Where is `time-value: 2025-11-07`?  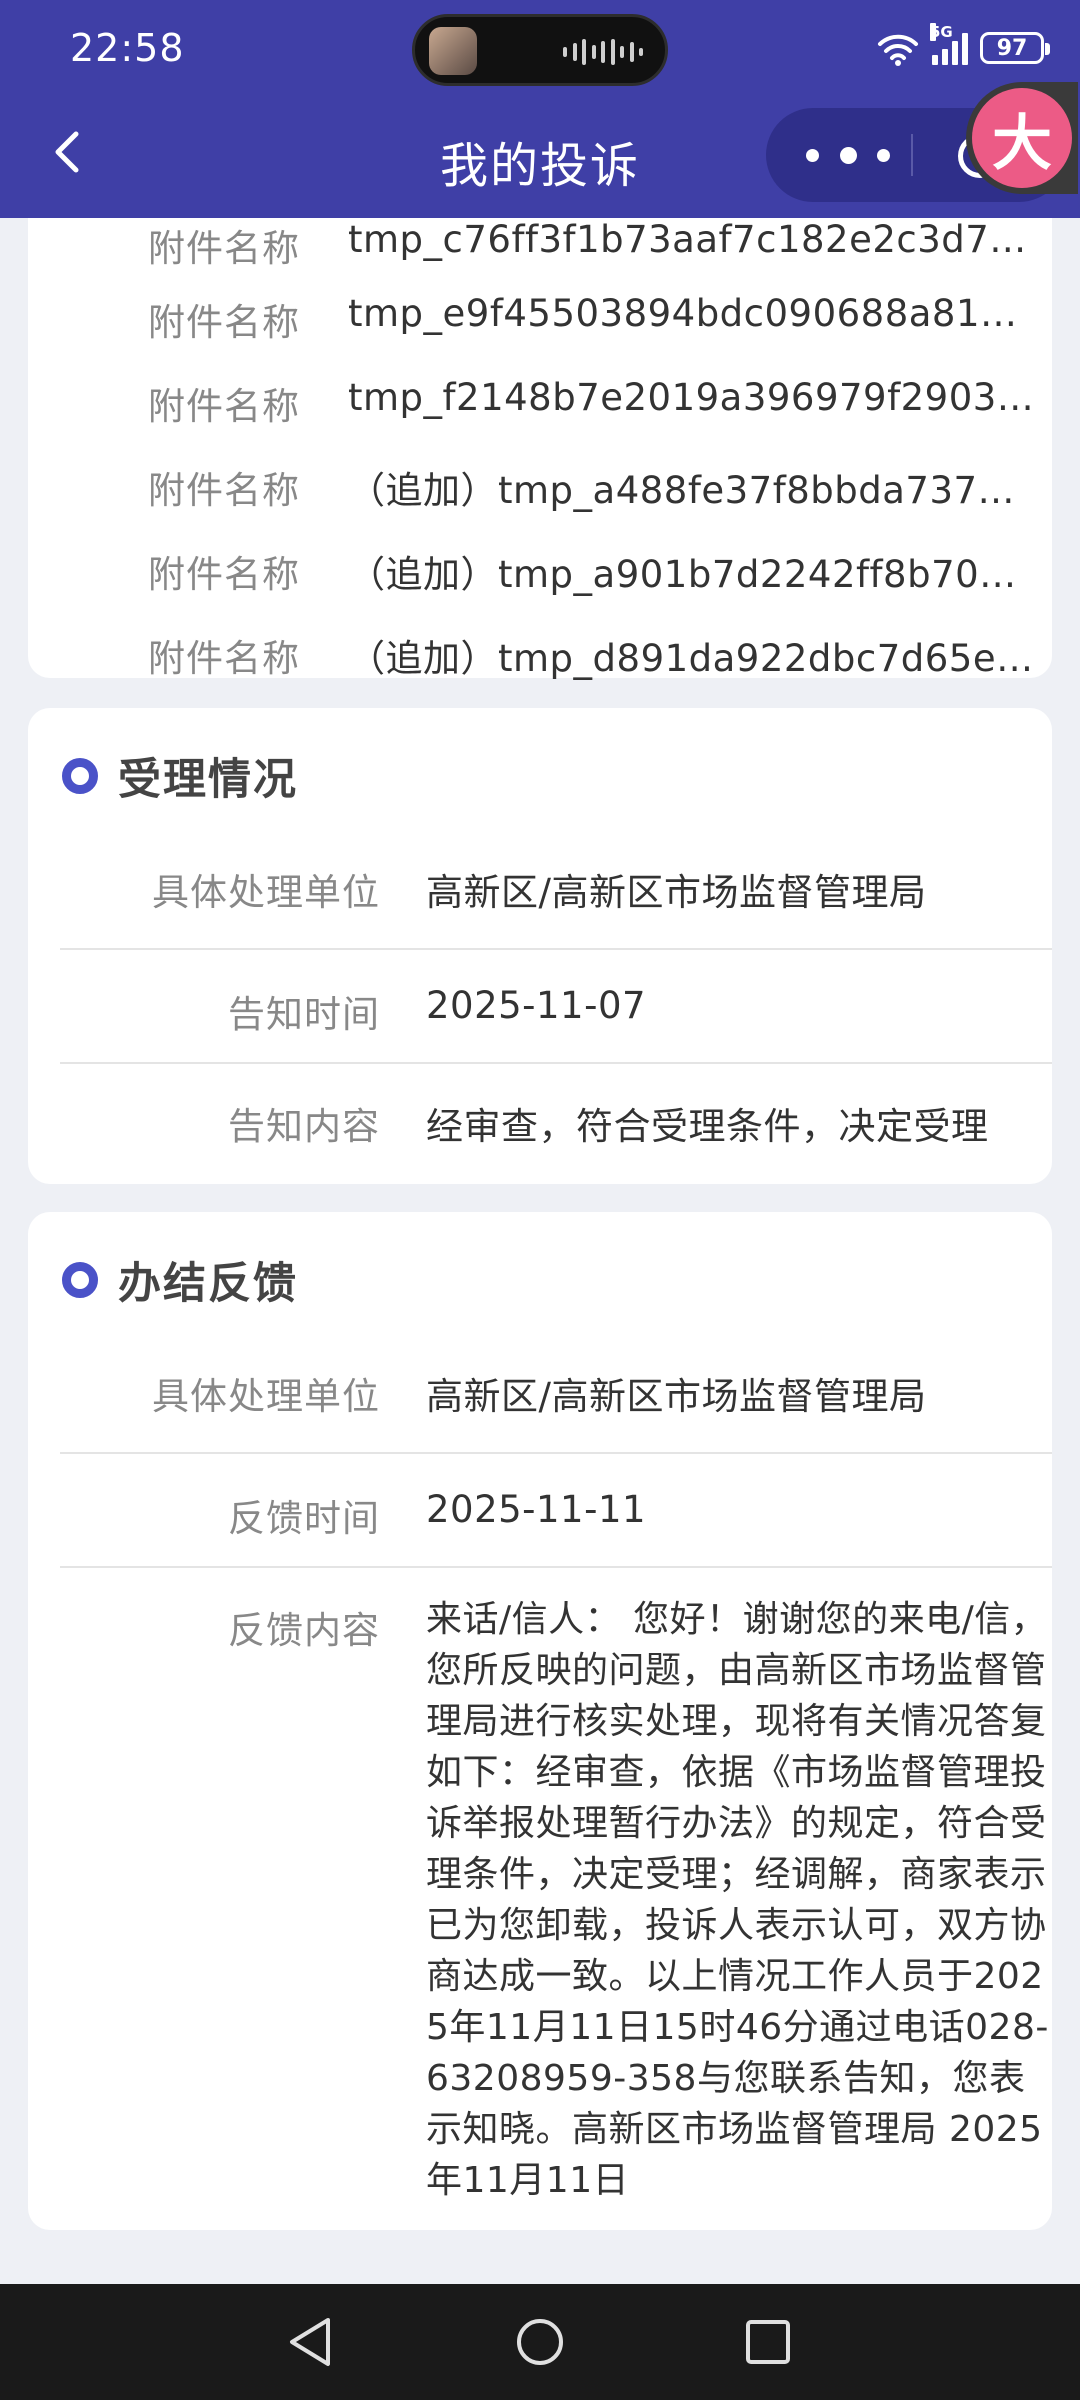 time-value: 2025-11-07 is located at coordinates (536, 1005).